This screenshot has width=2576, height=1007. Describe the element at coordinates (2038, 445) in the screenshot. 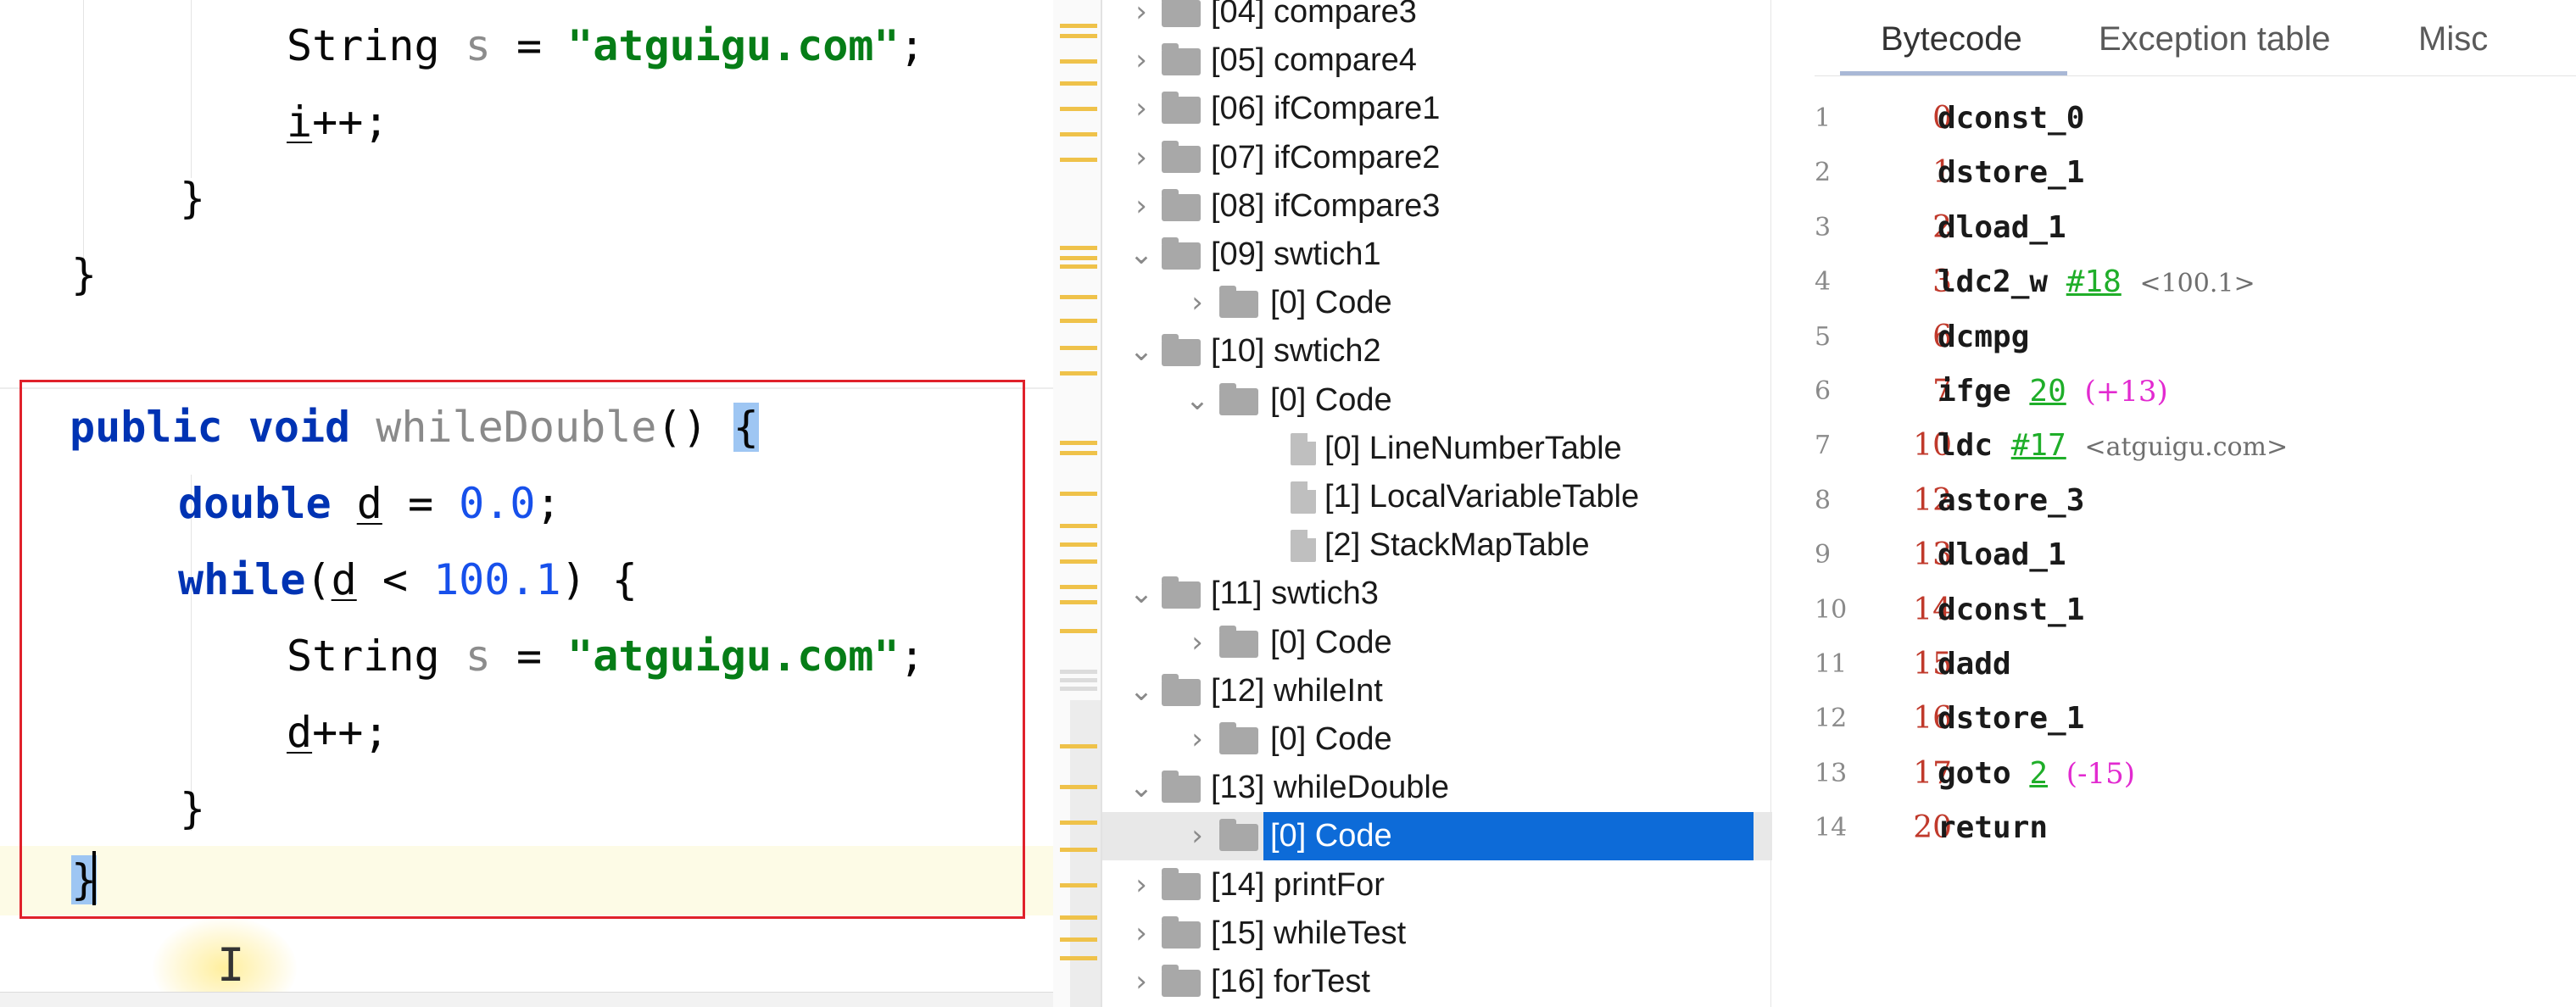

I see `operand-link: #17` at that location.